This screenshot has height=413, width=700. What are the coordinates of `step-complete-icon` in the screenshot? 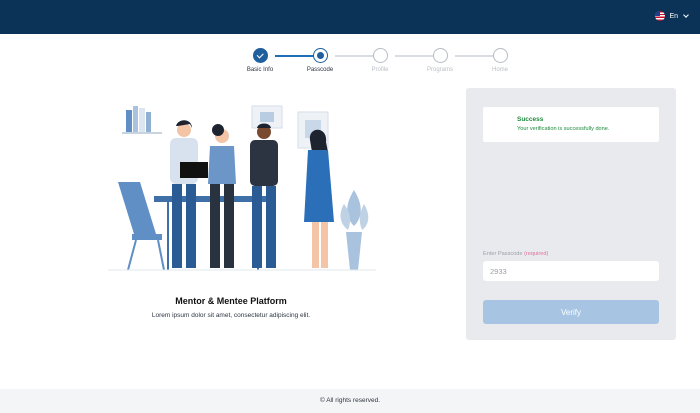 It's located at (260, 55).